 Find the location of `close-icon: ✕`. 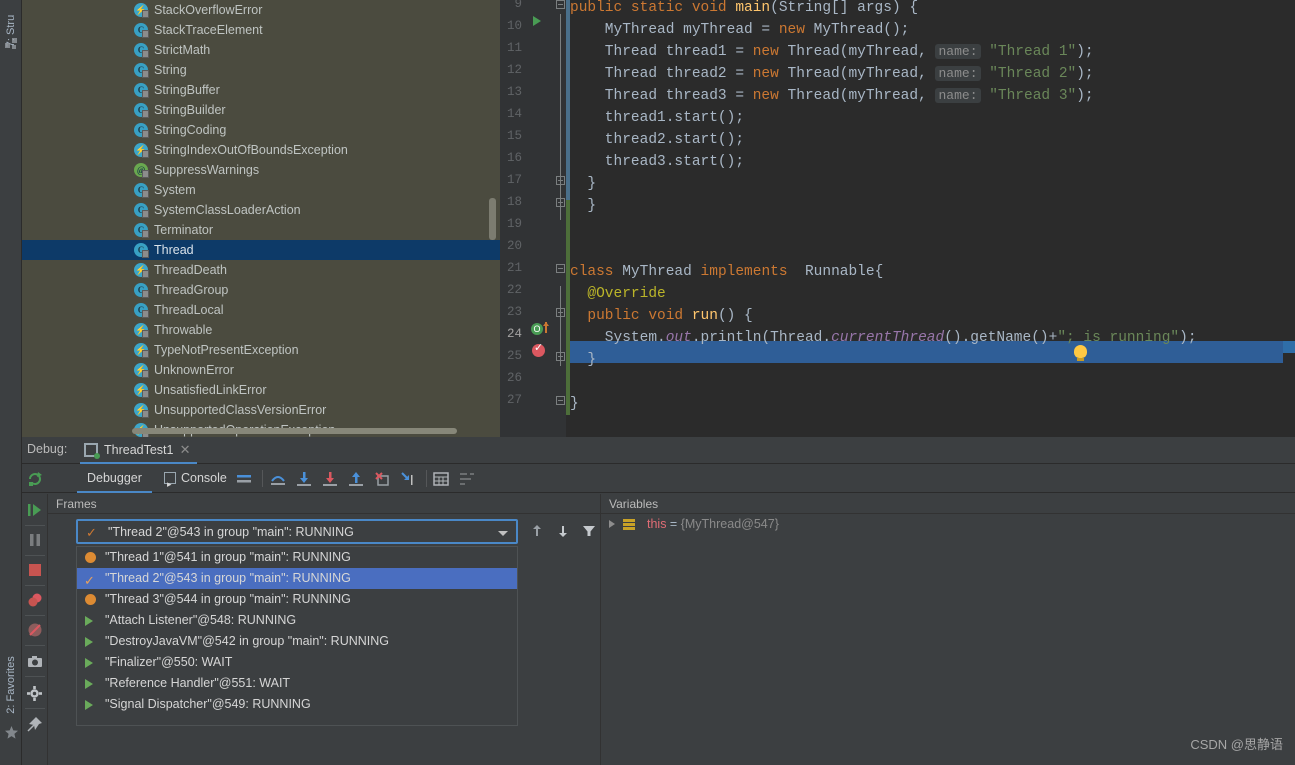

close-icon: ✕ is located at coordinates (185, 450).